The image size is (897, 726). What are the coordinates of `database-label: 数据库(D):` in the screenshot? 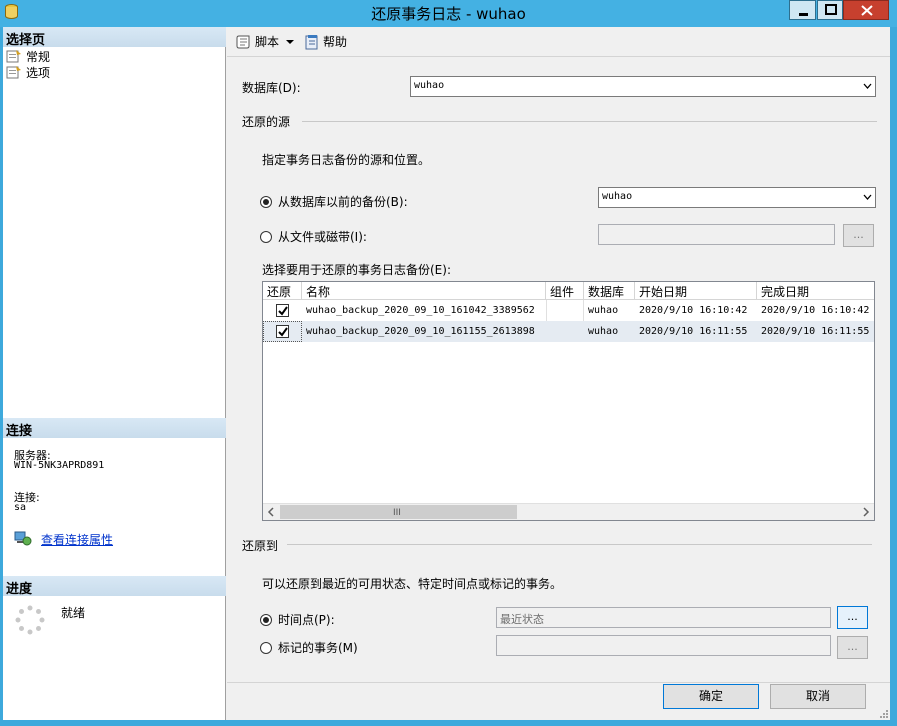 It's located at (271, 88).